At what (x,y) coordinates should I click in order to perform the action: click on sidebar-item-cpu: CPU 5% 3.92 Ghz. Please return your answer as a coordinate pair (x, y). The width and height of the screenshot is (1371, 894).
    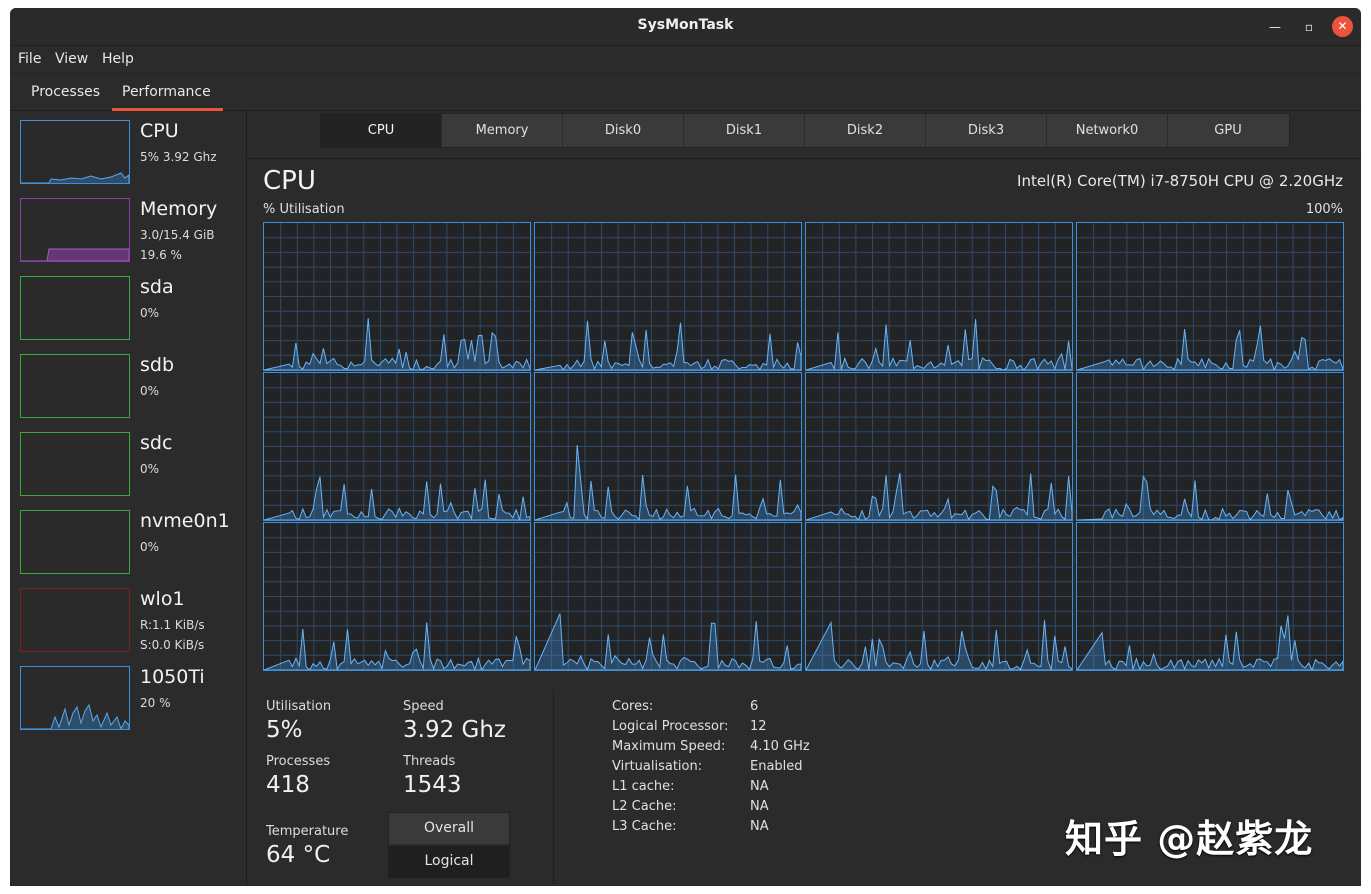
    Looking at the image, I should click on (132, 155).